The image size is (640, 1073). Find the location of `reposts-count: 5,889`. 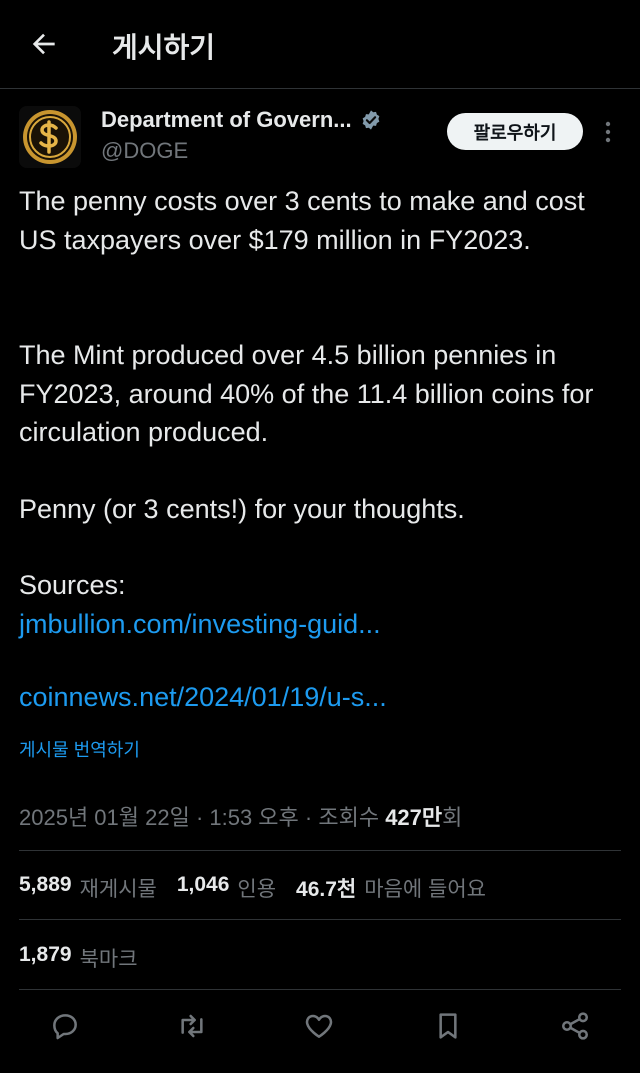

reposts-count: 5,889 is located at coordinates (45, 884).